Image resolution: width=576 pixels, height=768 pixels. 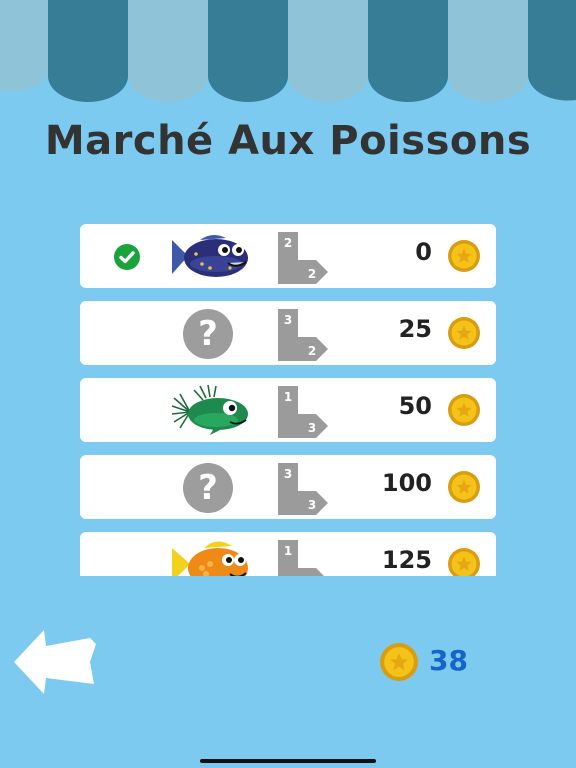 What do you see at coordinates (415, 329) in the screenshot?
I see `price-label: 25` at bounding box center [415, 329].